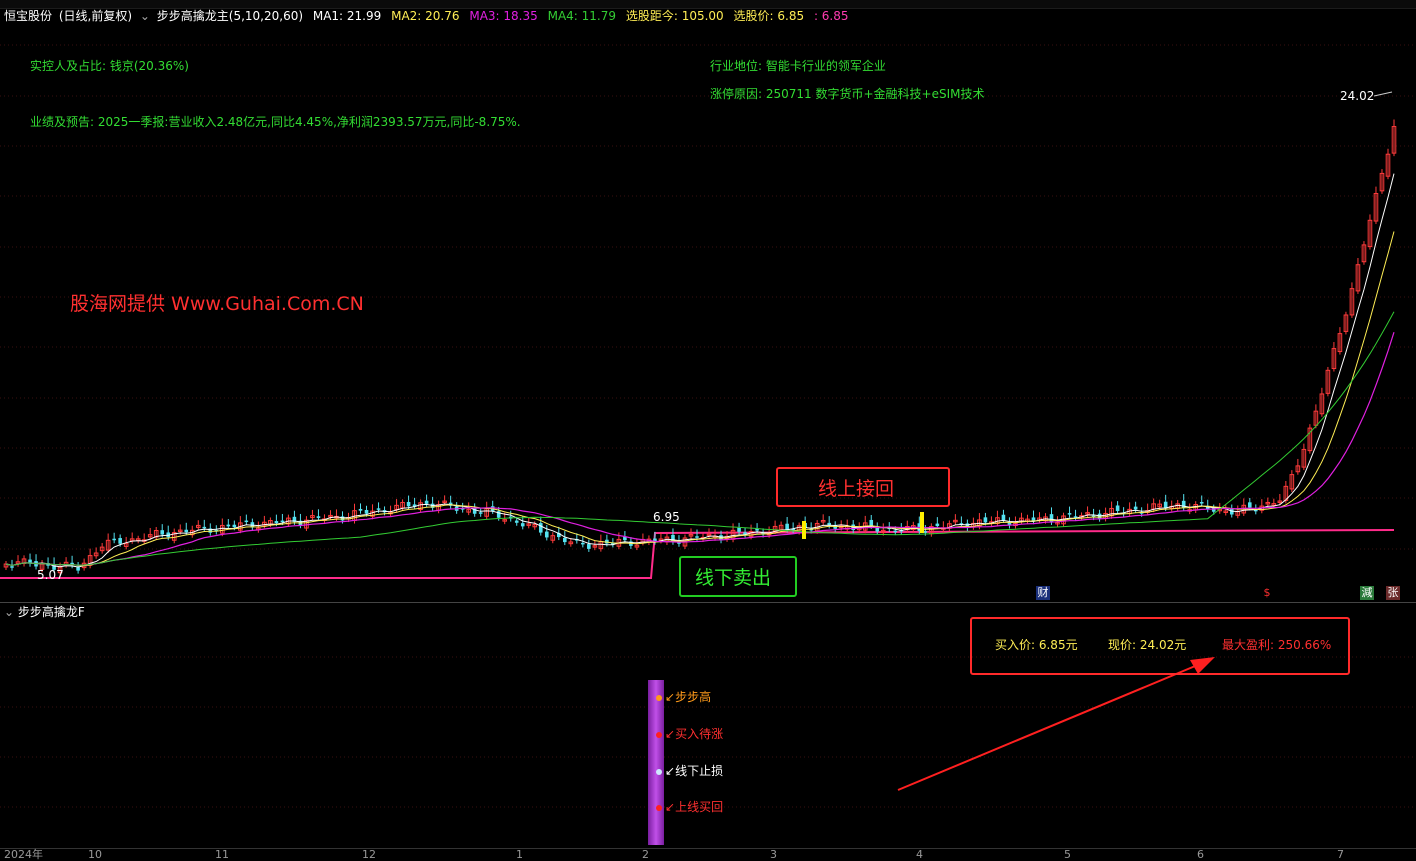 This screenshot has width=1416, height=861. Describe the element at coordinates (699, 771) in the screenshot. I see `signal-stop-loss-label: 线下止损` at that location.